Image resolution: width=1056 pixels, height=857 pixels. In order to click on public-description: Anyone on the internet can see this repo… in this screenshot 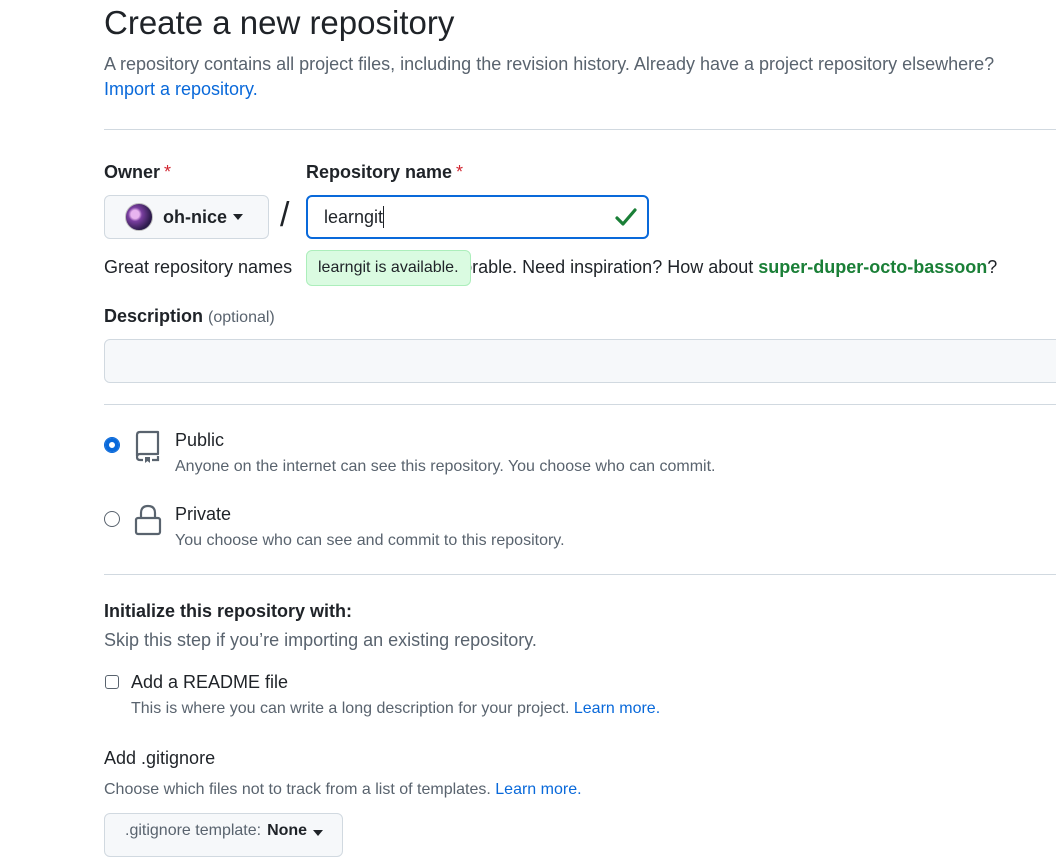, I will do `click(445, 466)`.